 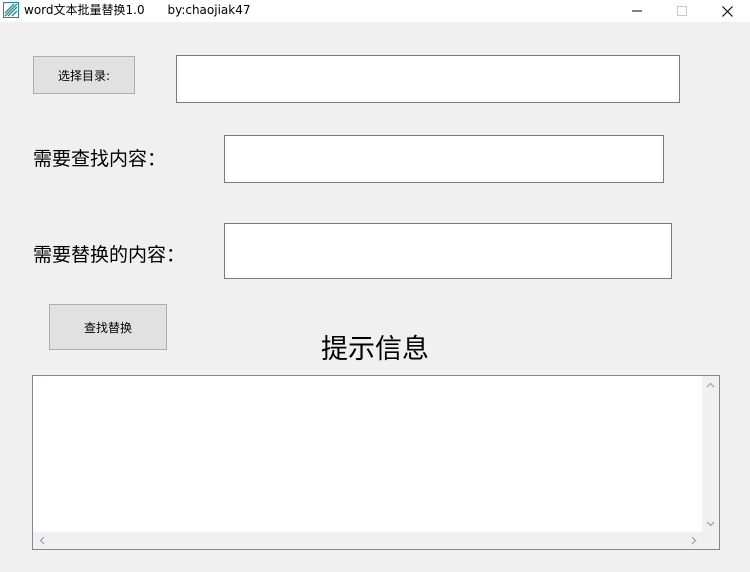 I want to click on replace-input, so click(x=448, y=251).